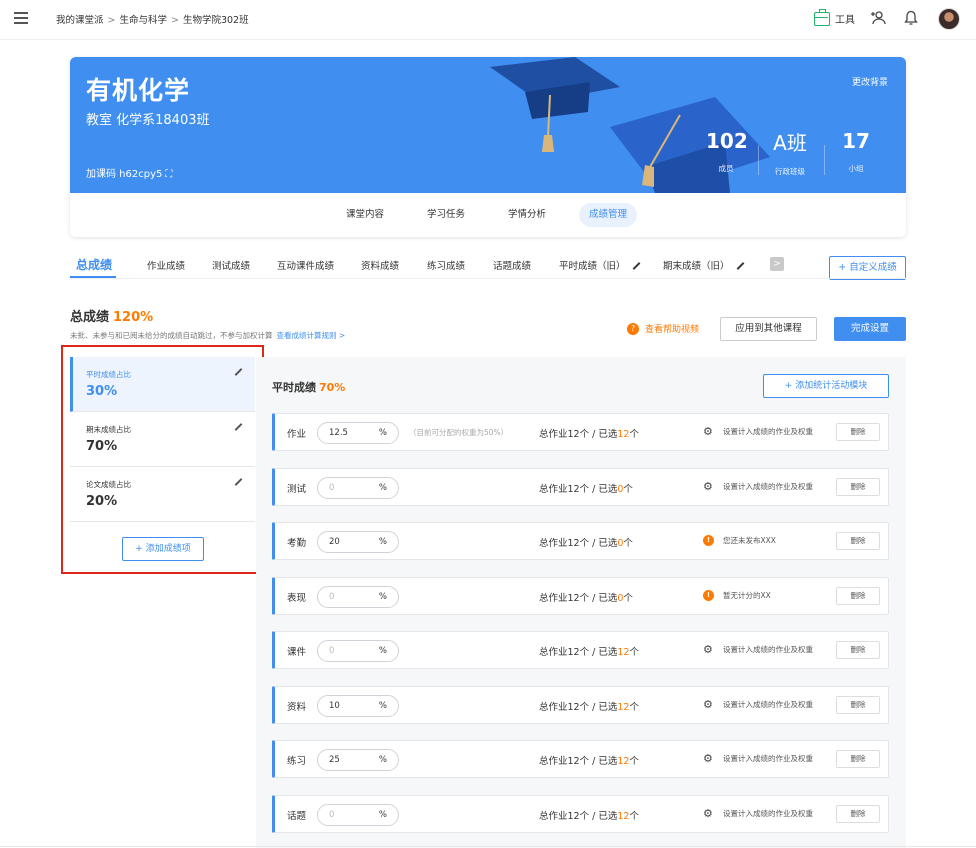 The width and height of the screenshot is (976, 848). What do you see at coordinates (527, 215) in the screenshot?
I see `tab-learning-analysis: 学情分析` at bounding box center [527, 215].